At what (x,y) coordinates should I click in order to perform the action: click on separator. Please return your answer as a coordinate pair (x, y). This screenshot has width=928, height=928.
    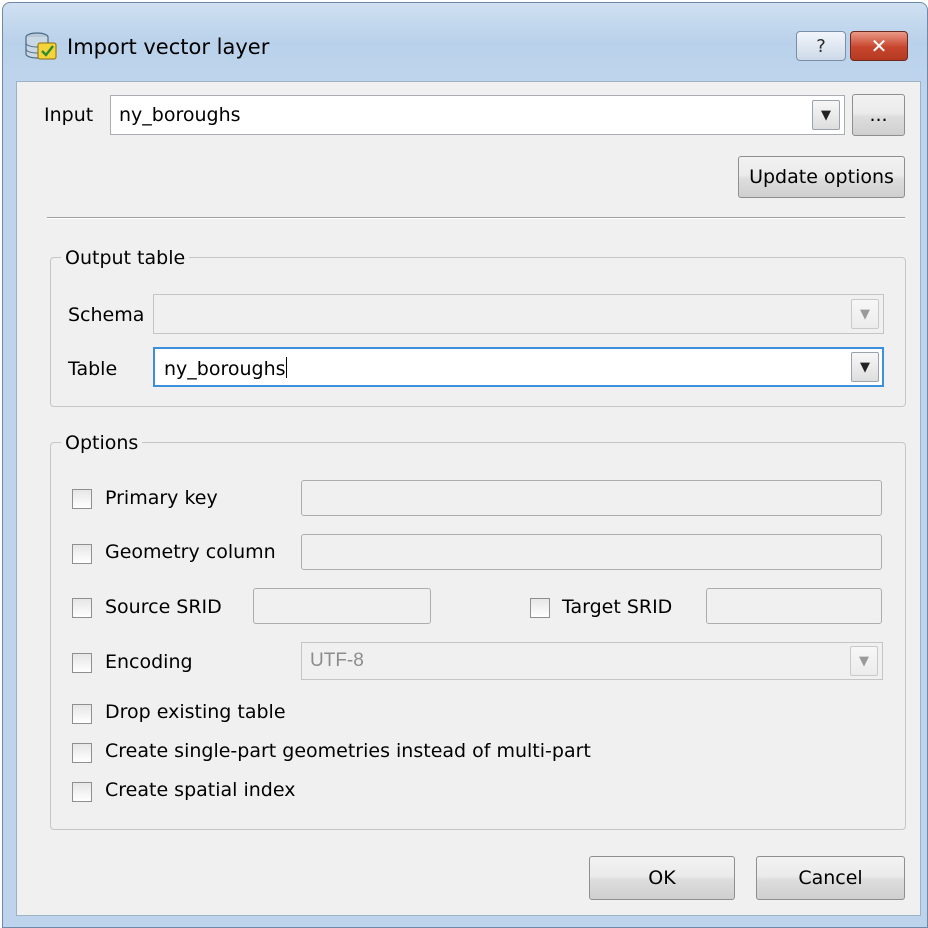
    Looking at the image, I should click on (476, 218).